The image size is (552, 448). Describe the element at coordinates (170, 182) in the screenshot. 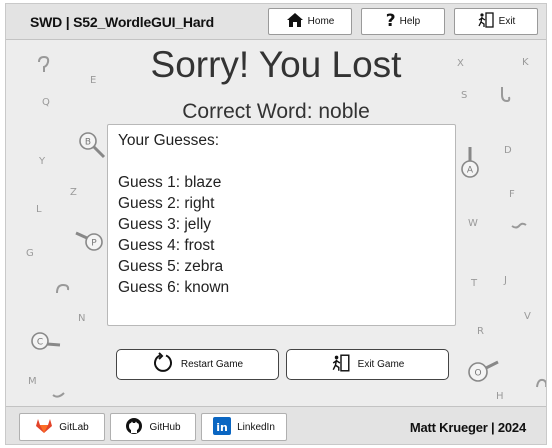

I see `guess-line: Guess 1: blaze` at that location.